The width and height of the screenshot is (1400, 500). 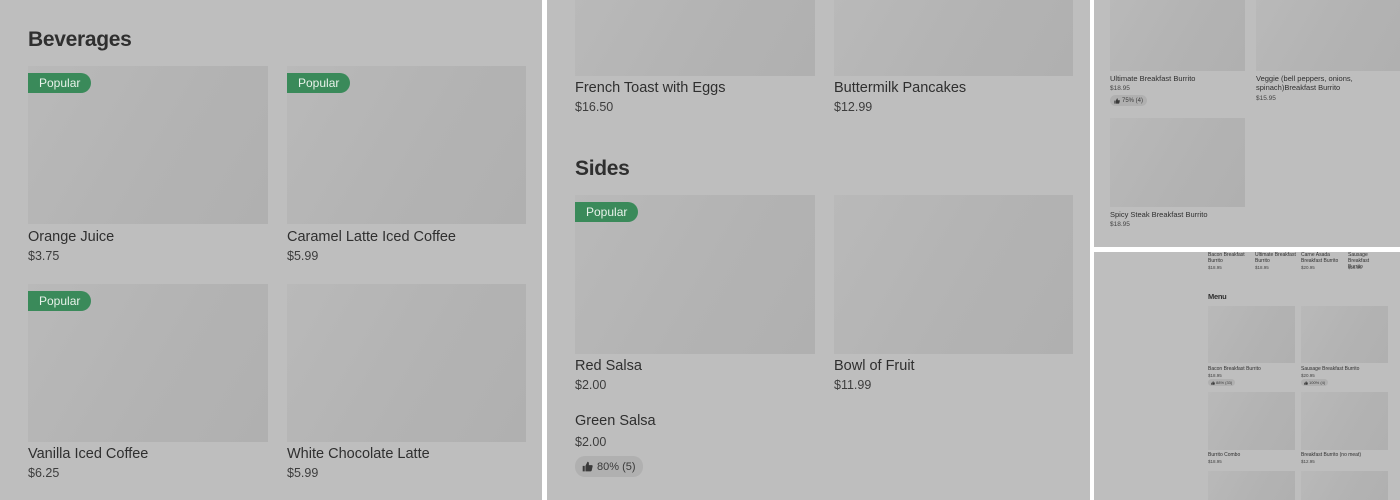 What do you see at coordinates (1370, 262) in the screenshot?
I see `menu-item-card: Sausage Breakfast Burrito $15.95` at bounding box center [1370, 262].